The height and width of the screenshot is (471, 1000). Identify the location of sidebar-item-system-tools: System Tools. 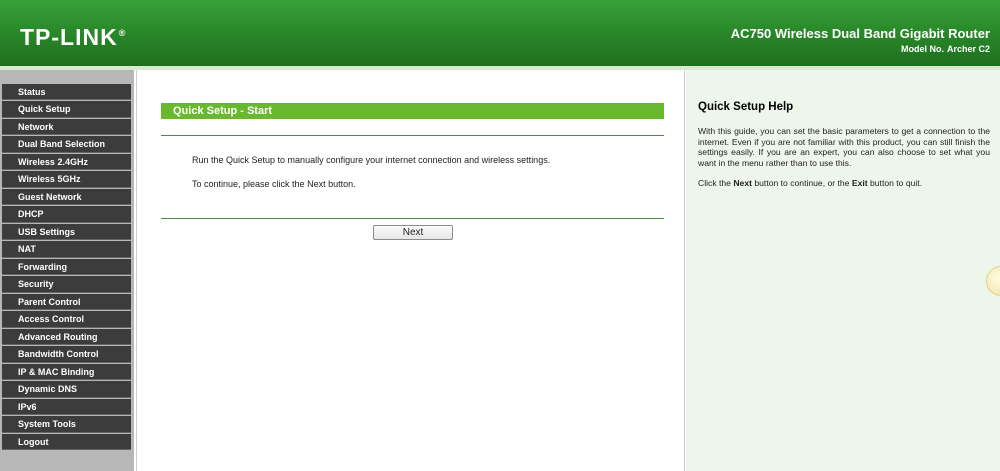
(66, 424).